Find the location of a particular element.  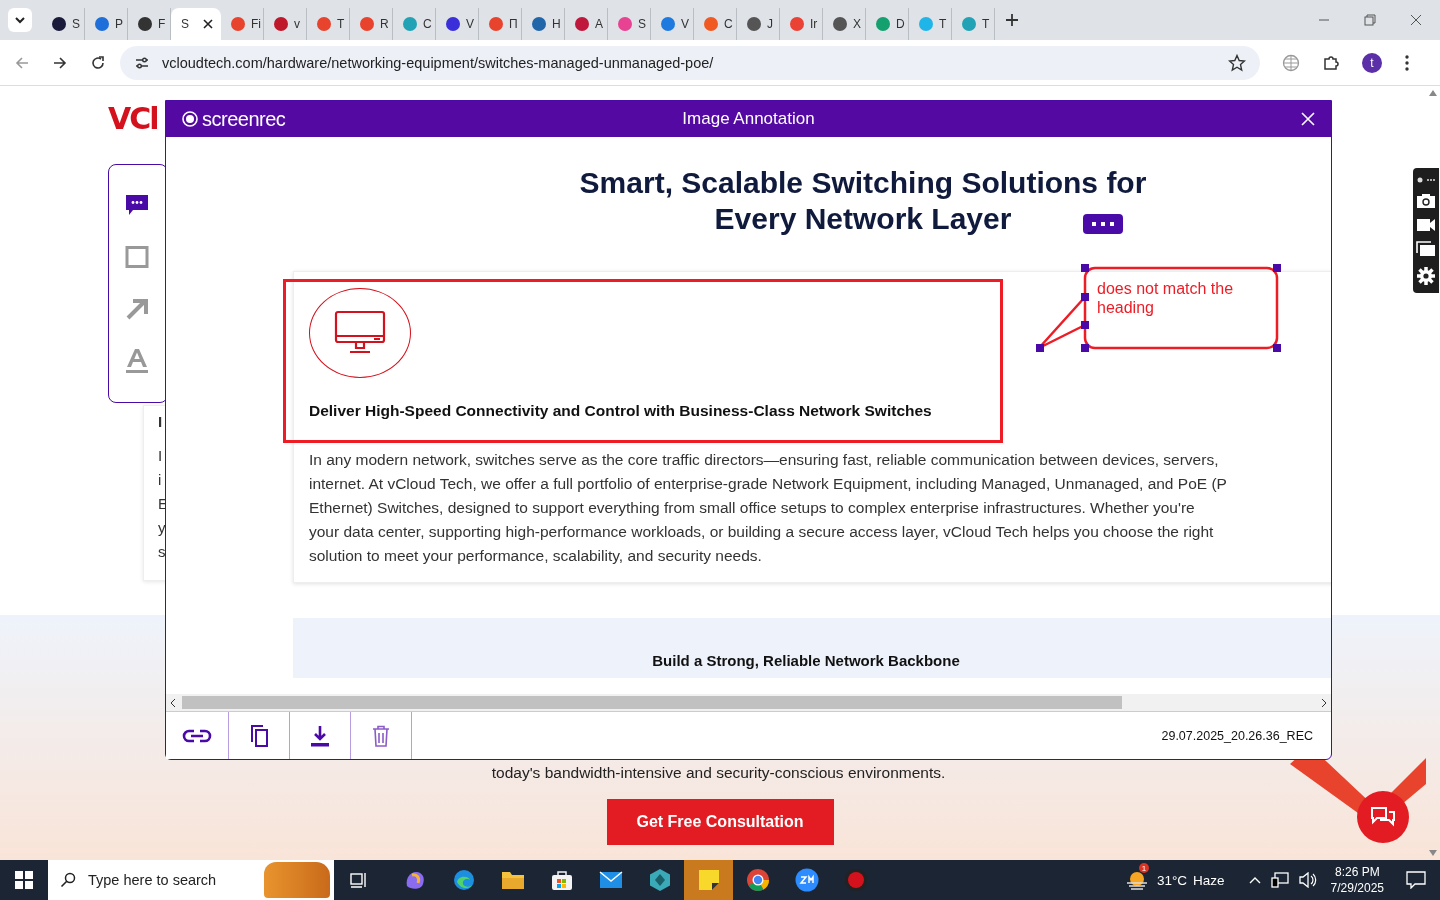

annotation-menu-button is located at coordinates (1103, 224).